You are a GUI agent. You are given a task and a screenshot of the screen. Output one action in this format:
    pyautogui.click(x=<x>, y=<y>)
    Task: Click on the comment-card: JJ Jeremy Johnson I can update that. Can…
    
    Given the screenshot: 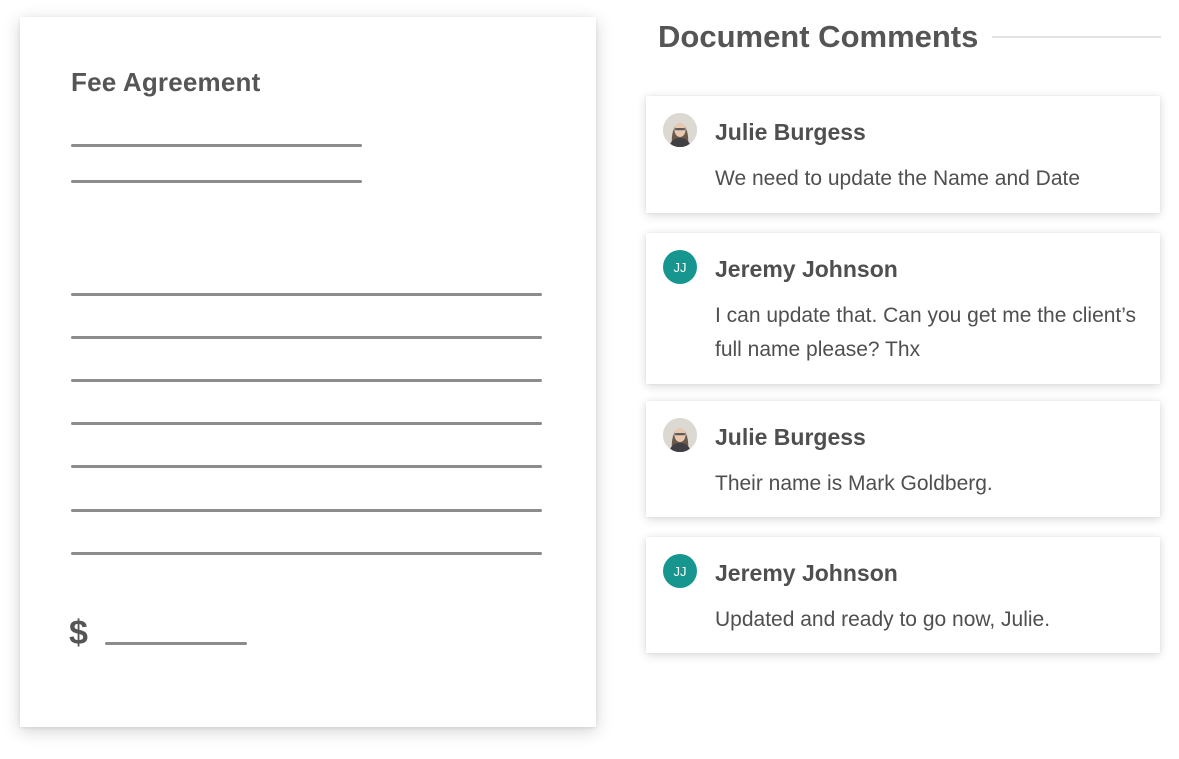 What is the action you would take?
    pyautogui.click(x=903, y=308)
    